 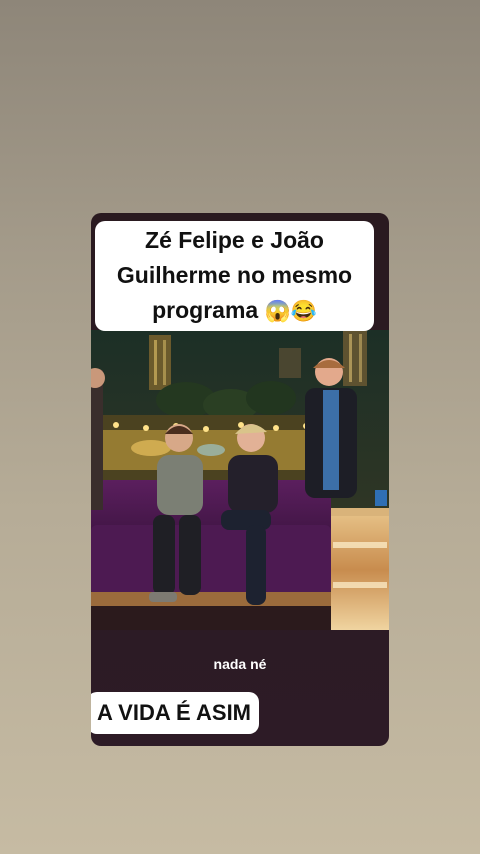 I want to click on title-caption-line-2: Guilherme no mesmo, so click(x=234, y=275).